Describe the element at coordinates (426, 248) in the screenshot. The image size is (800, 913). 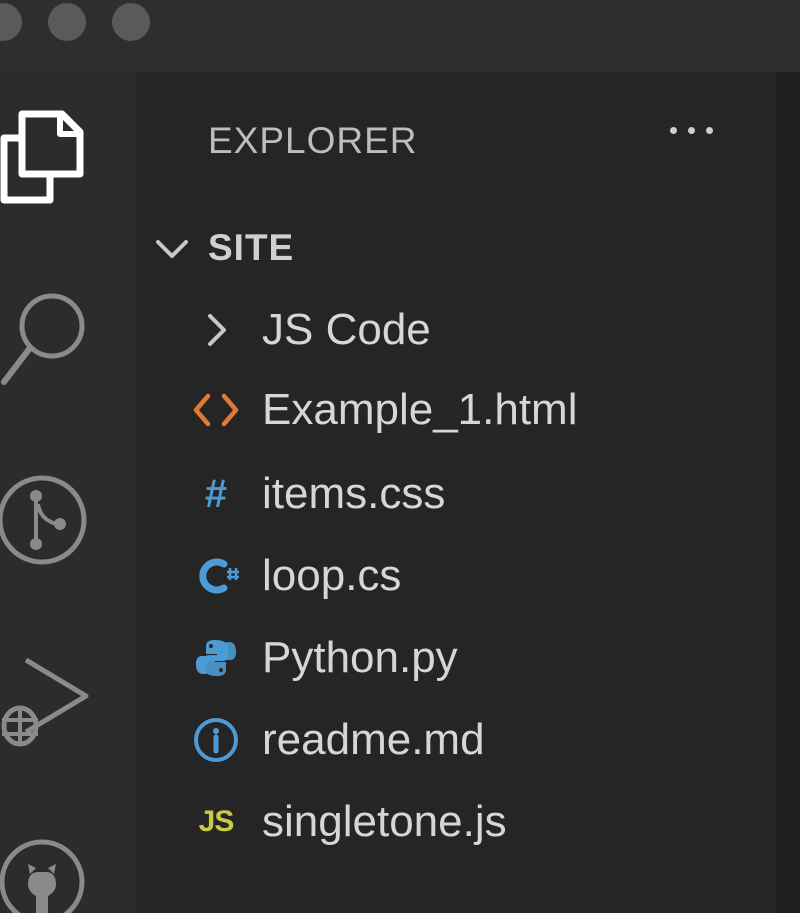
I see `workspace-section-header: SITE` at that location.